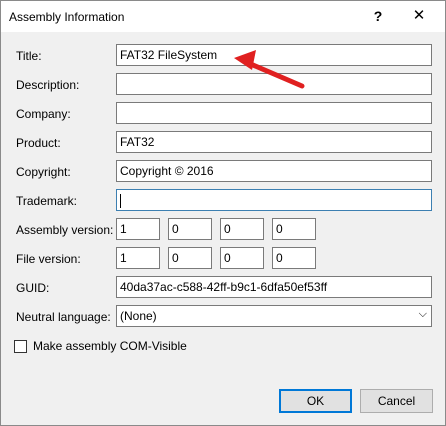 The image size is (446, 426). What do you see at coordinates (274, 316) in the screenshot?
I see `neutral-language-select: (None) ⌵` at bounding box center [274, 316].